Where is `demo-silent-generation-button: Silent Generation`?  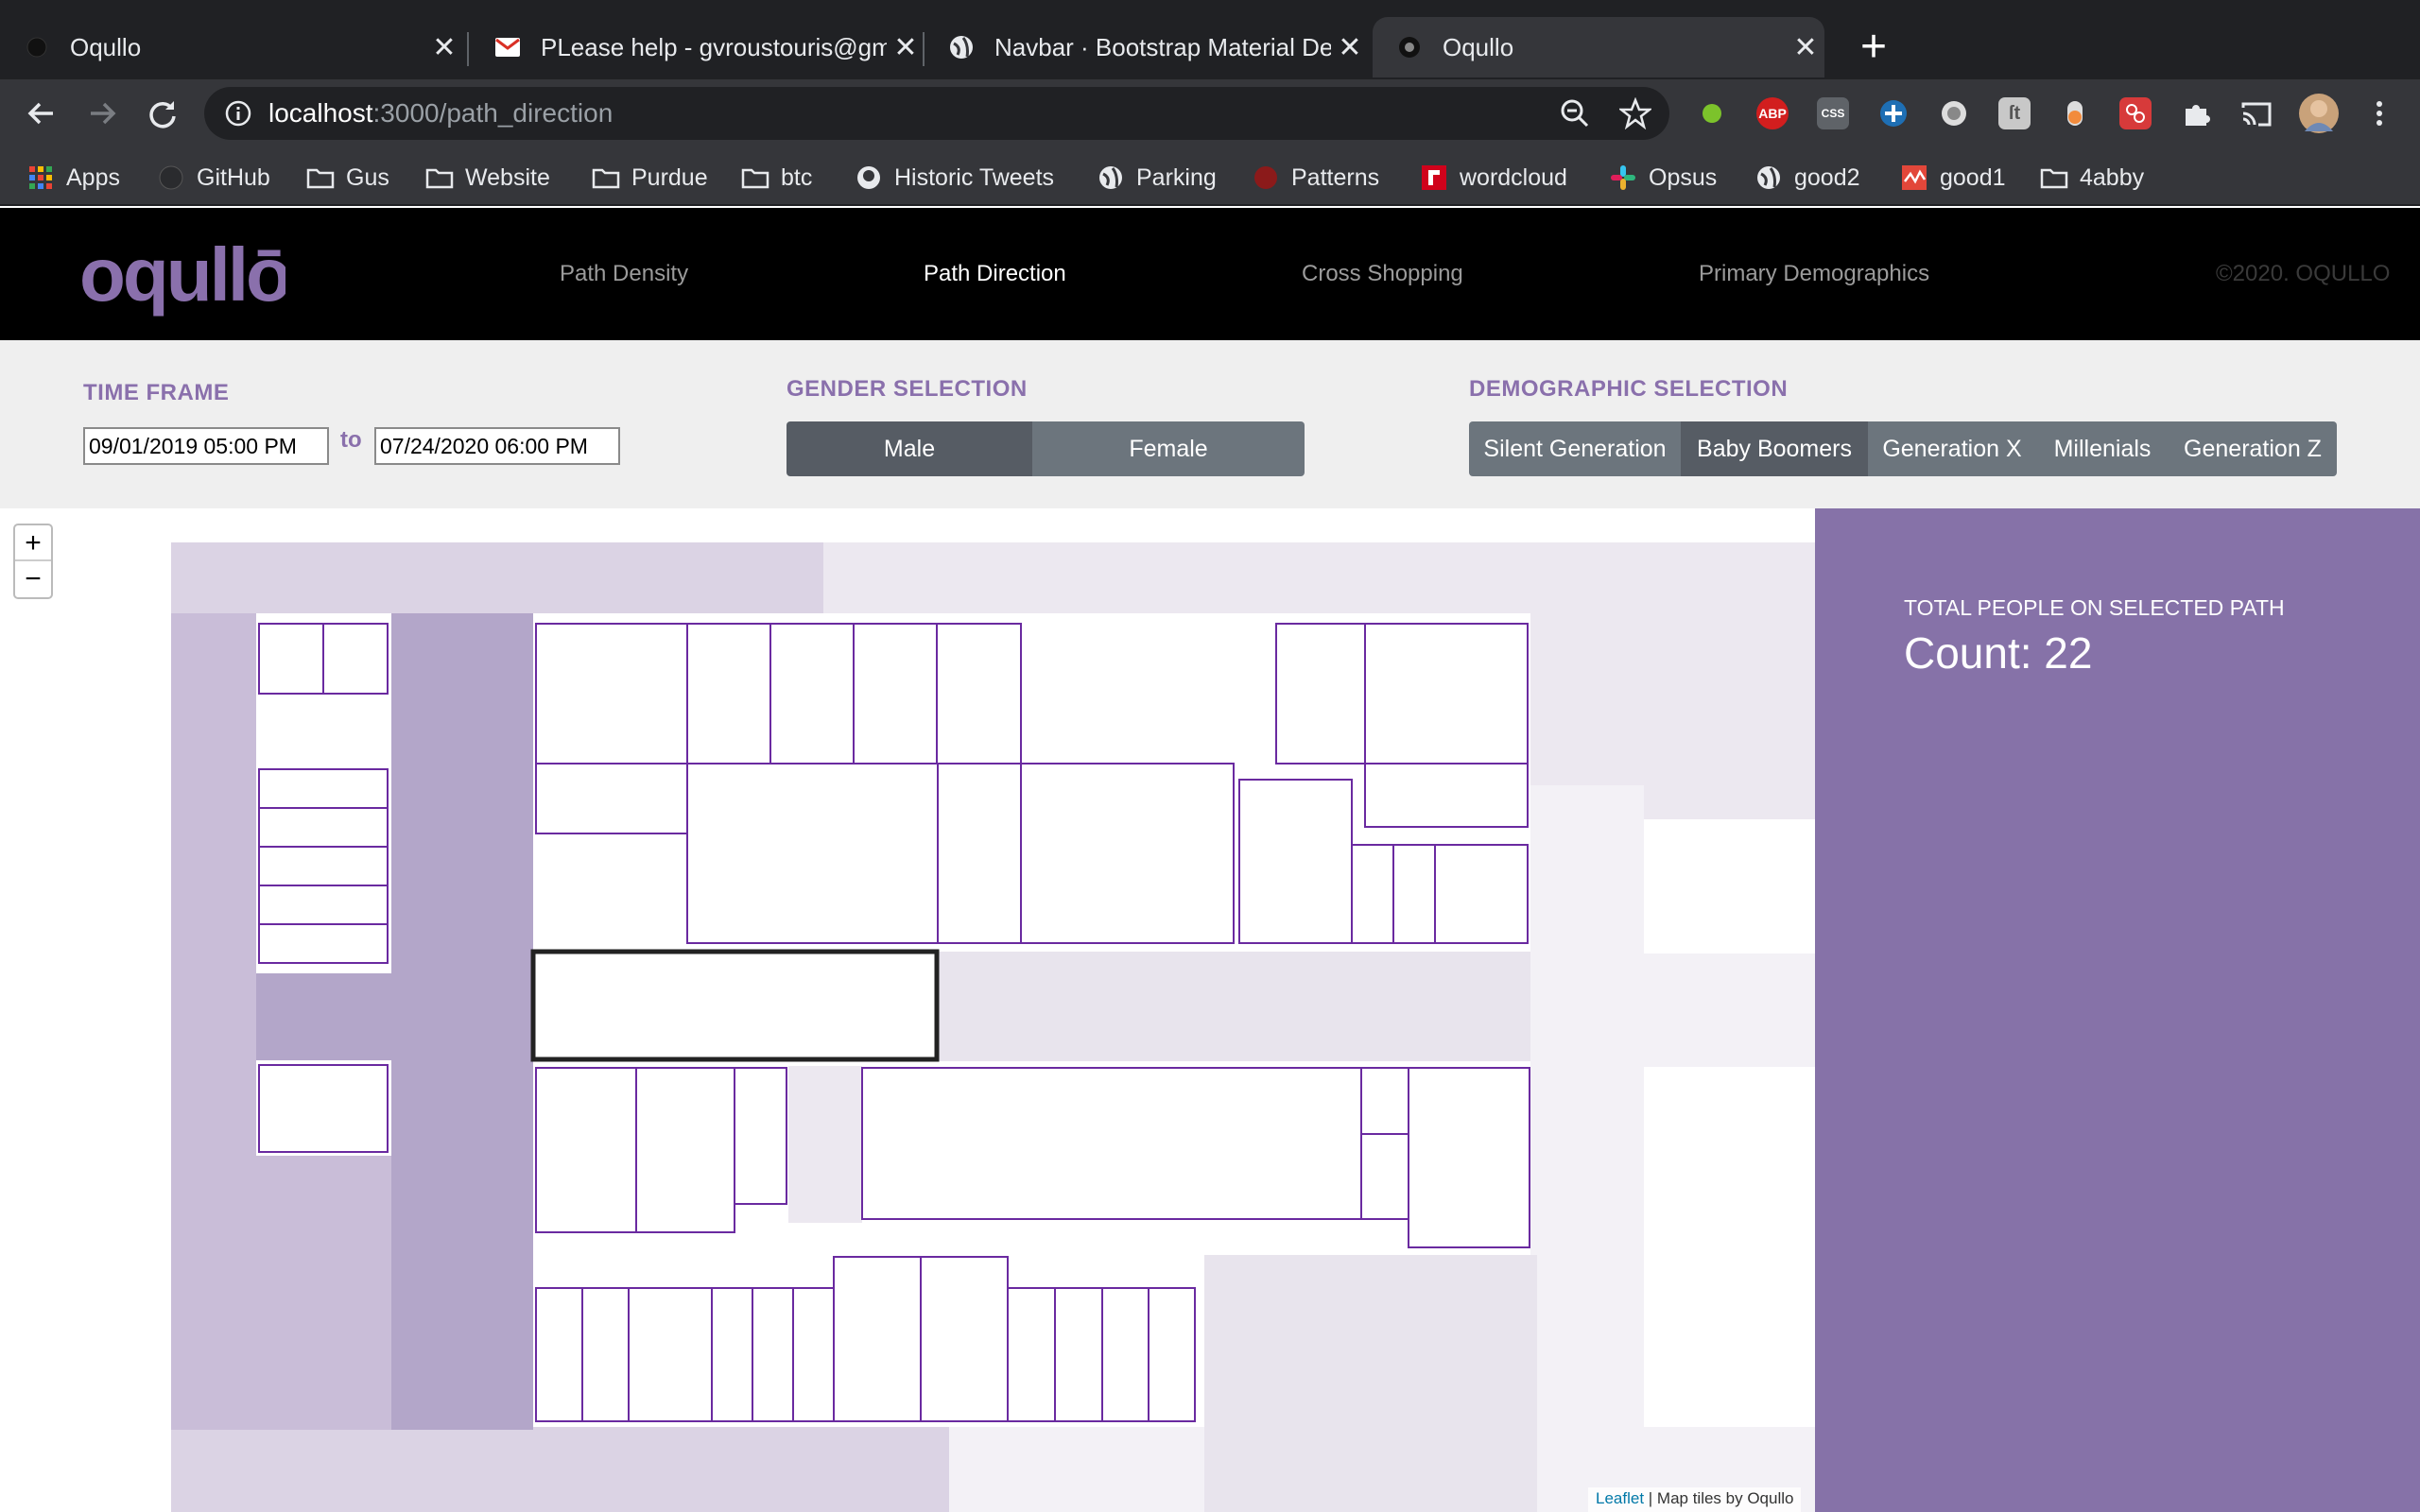
demo-silent-generation-button: Silent Generation is located at coordinates (1575, 448).